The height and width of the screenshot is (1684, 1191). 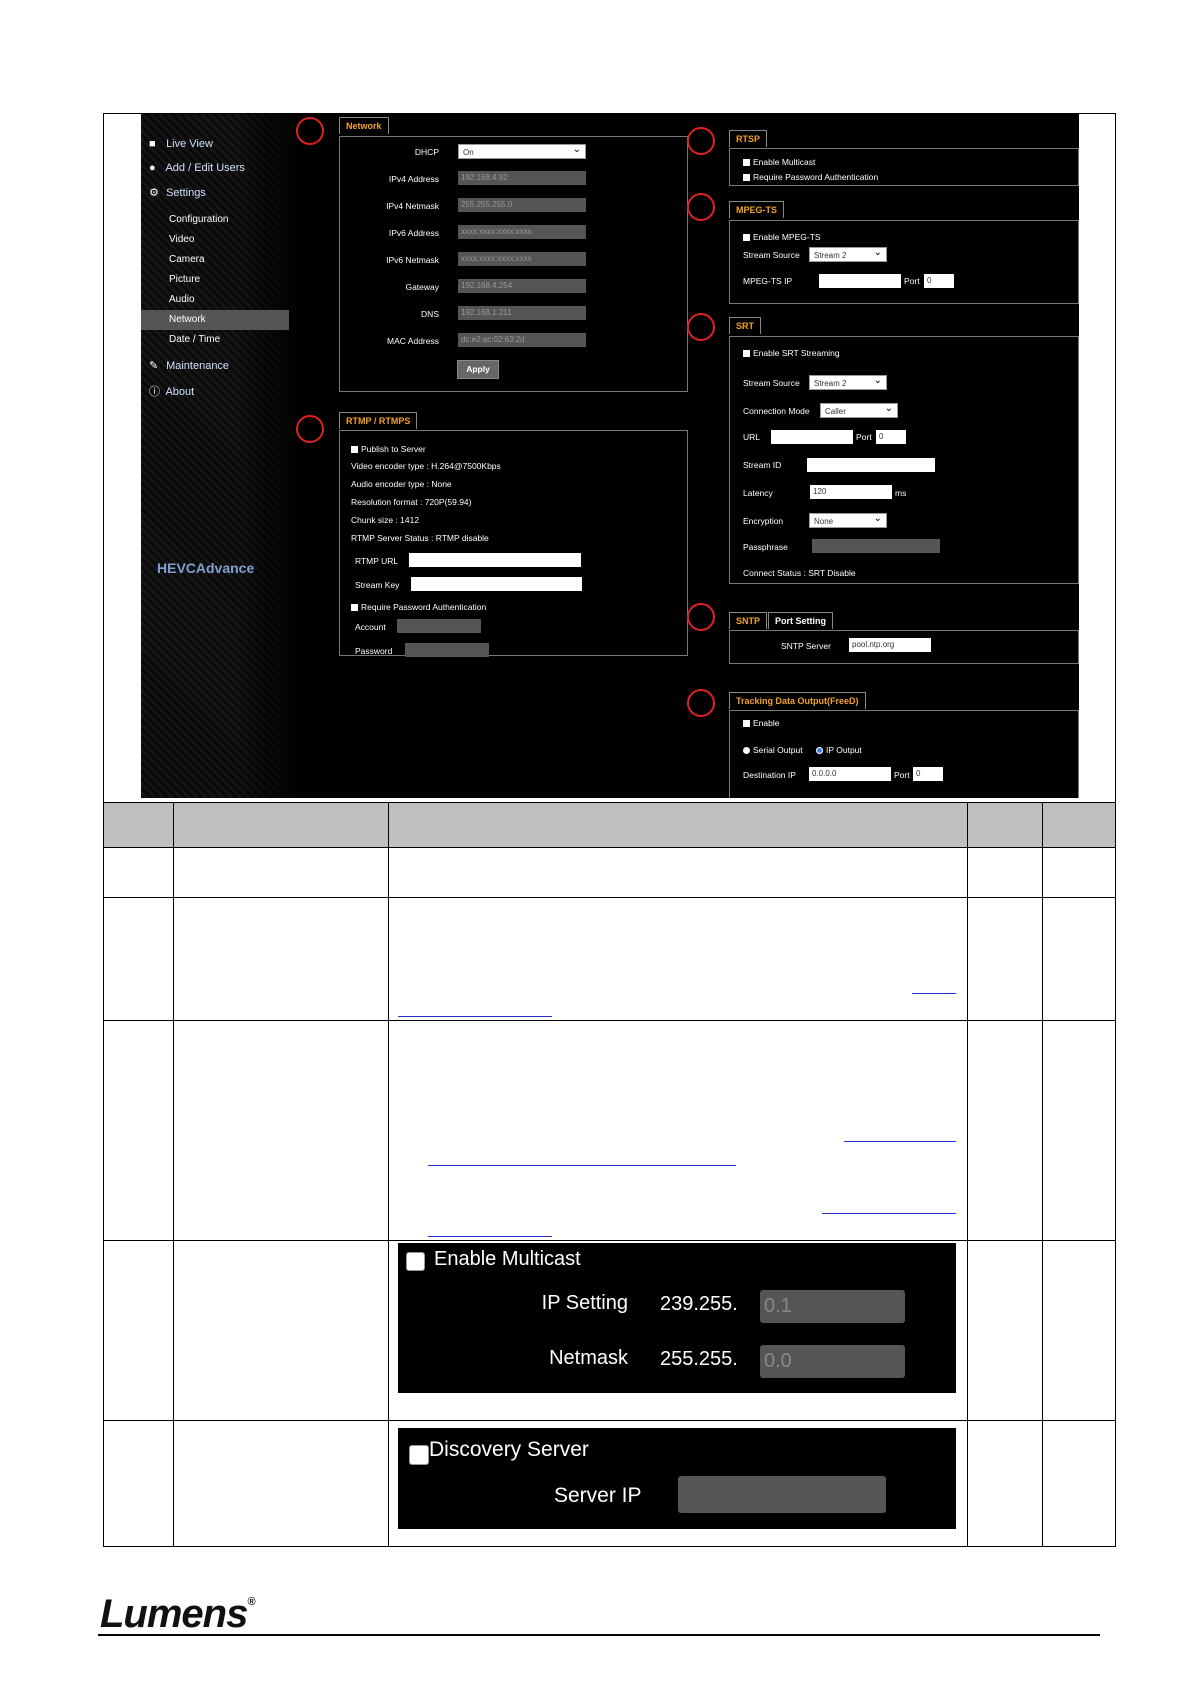 What do you see at coordinates (773, 750) in the screenshot?
I see `serial-output-radio: Serial Output` at bounding box center [773, 750].